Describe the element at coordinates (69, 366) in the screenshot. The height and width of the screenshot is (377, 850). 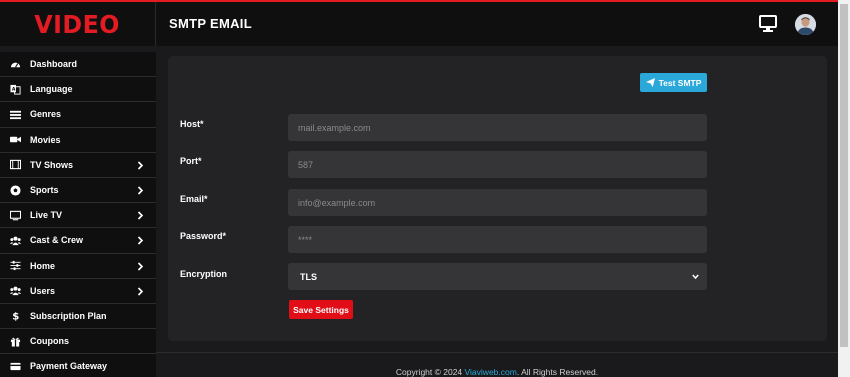
I see `sidebar-item-label: Payment Gateway` at that location.